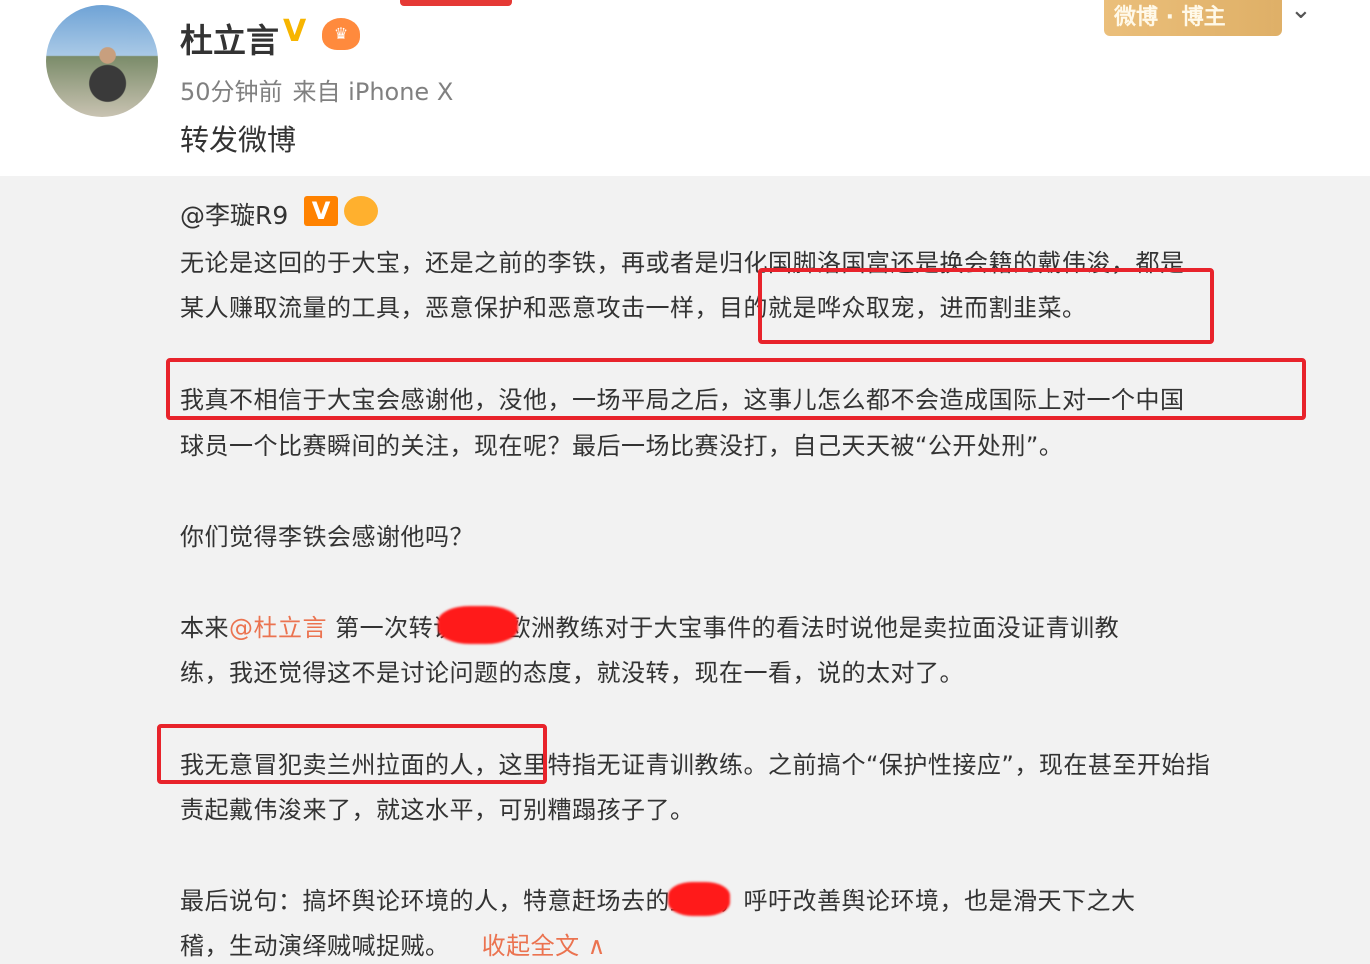 The image size is (1370, 964). Describe the element at coordinates (341, 34) in the screenshot. I see `crown-icon: ♛` at that location.